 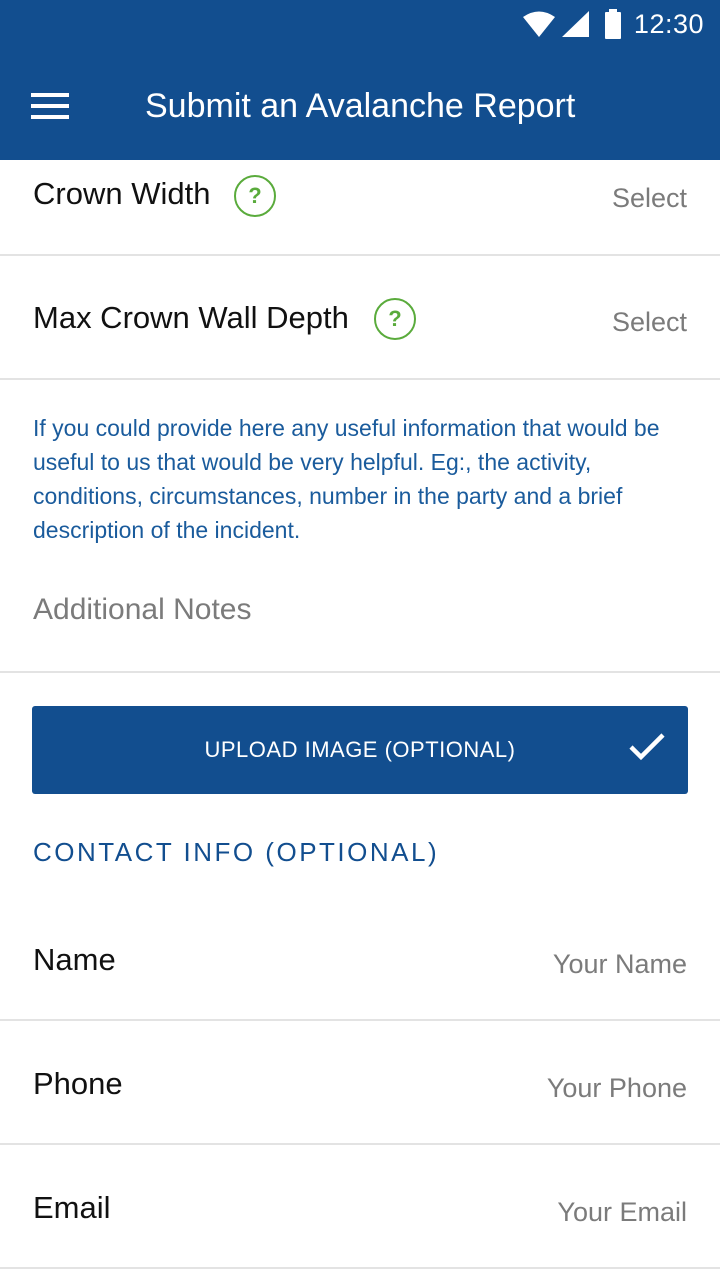 I want to click on email-label: Email, so click(x=72, y=1207).